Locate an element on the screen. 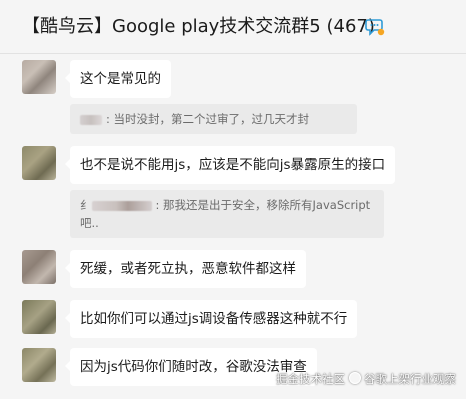 The image size is (466, 399). quoted-message: 纟 : 那我还是出于安全，移除所有JavaScript 吧.. is located at coordinates (227, 214).